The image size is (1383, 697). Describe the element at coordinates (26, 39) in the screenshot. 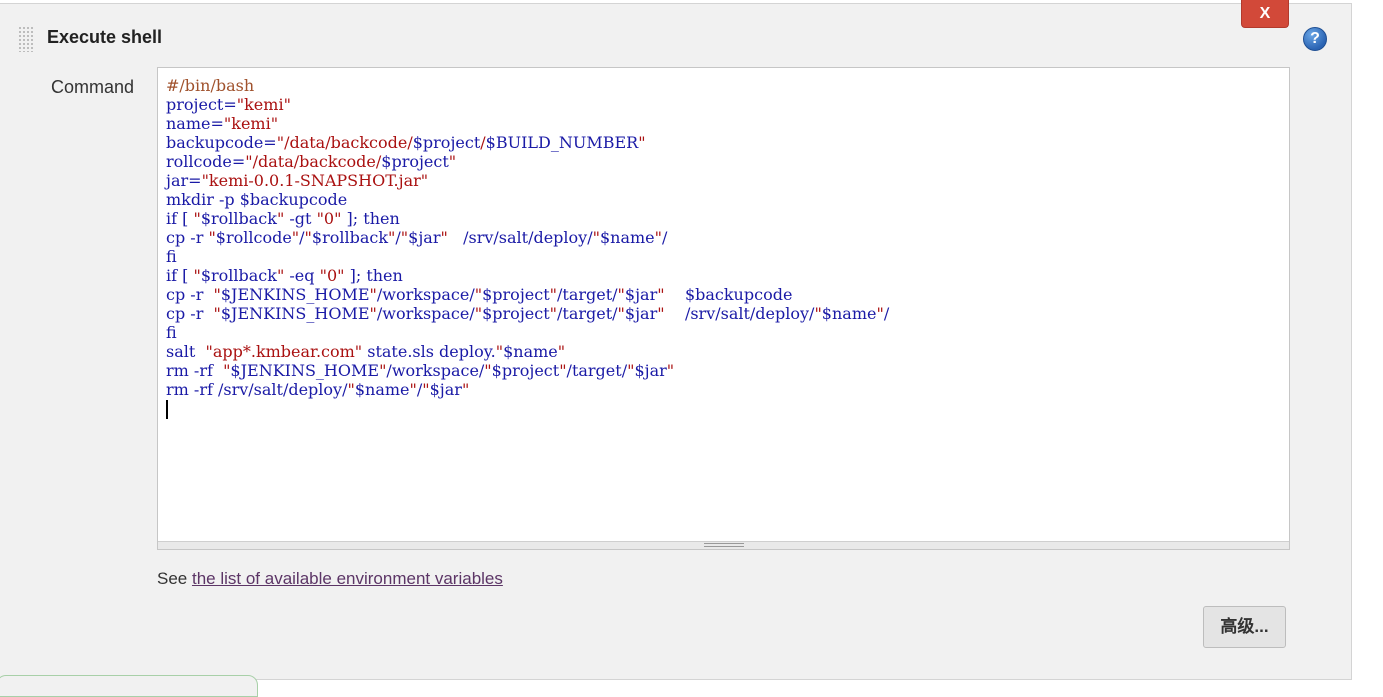

I see `drag-handle-icon` at that location.